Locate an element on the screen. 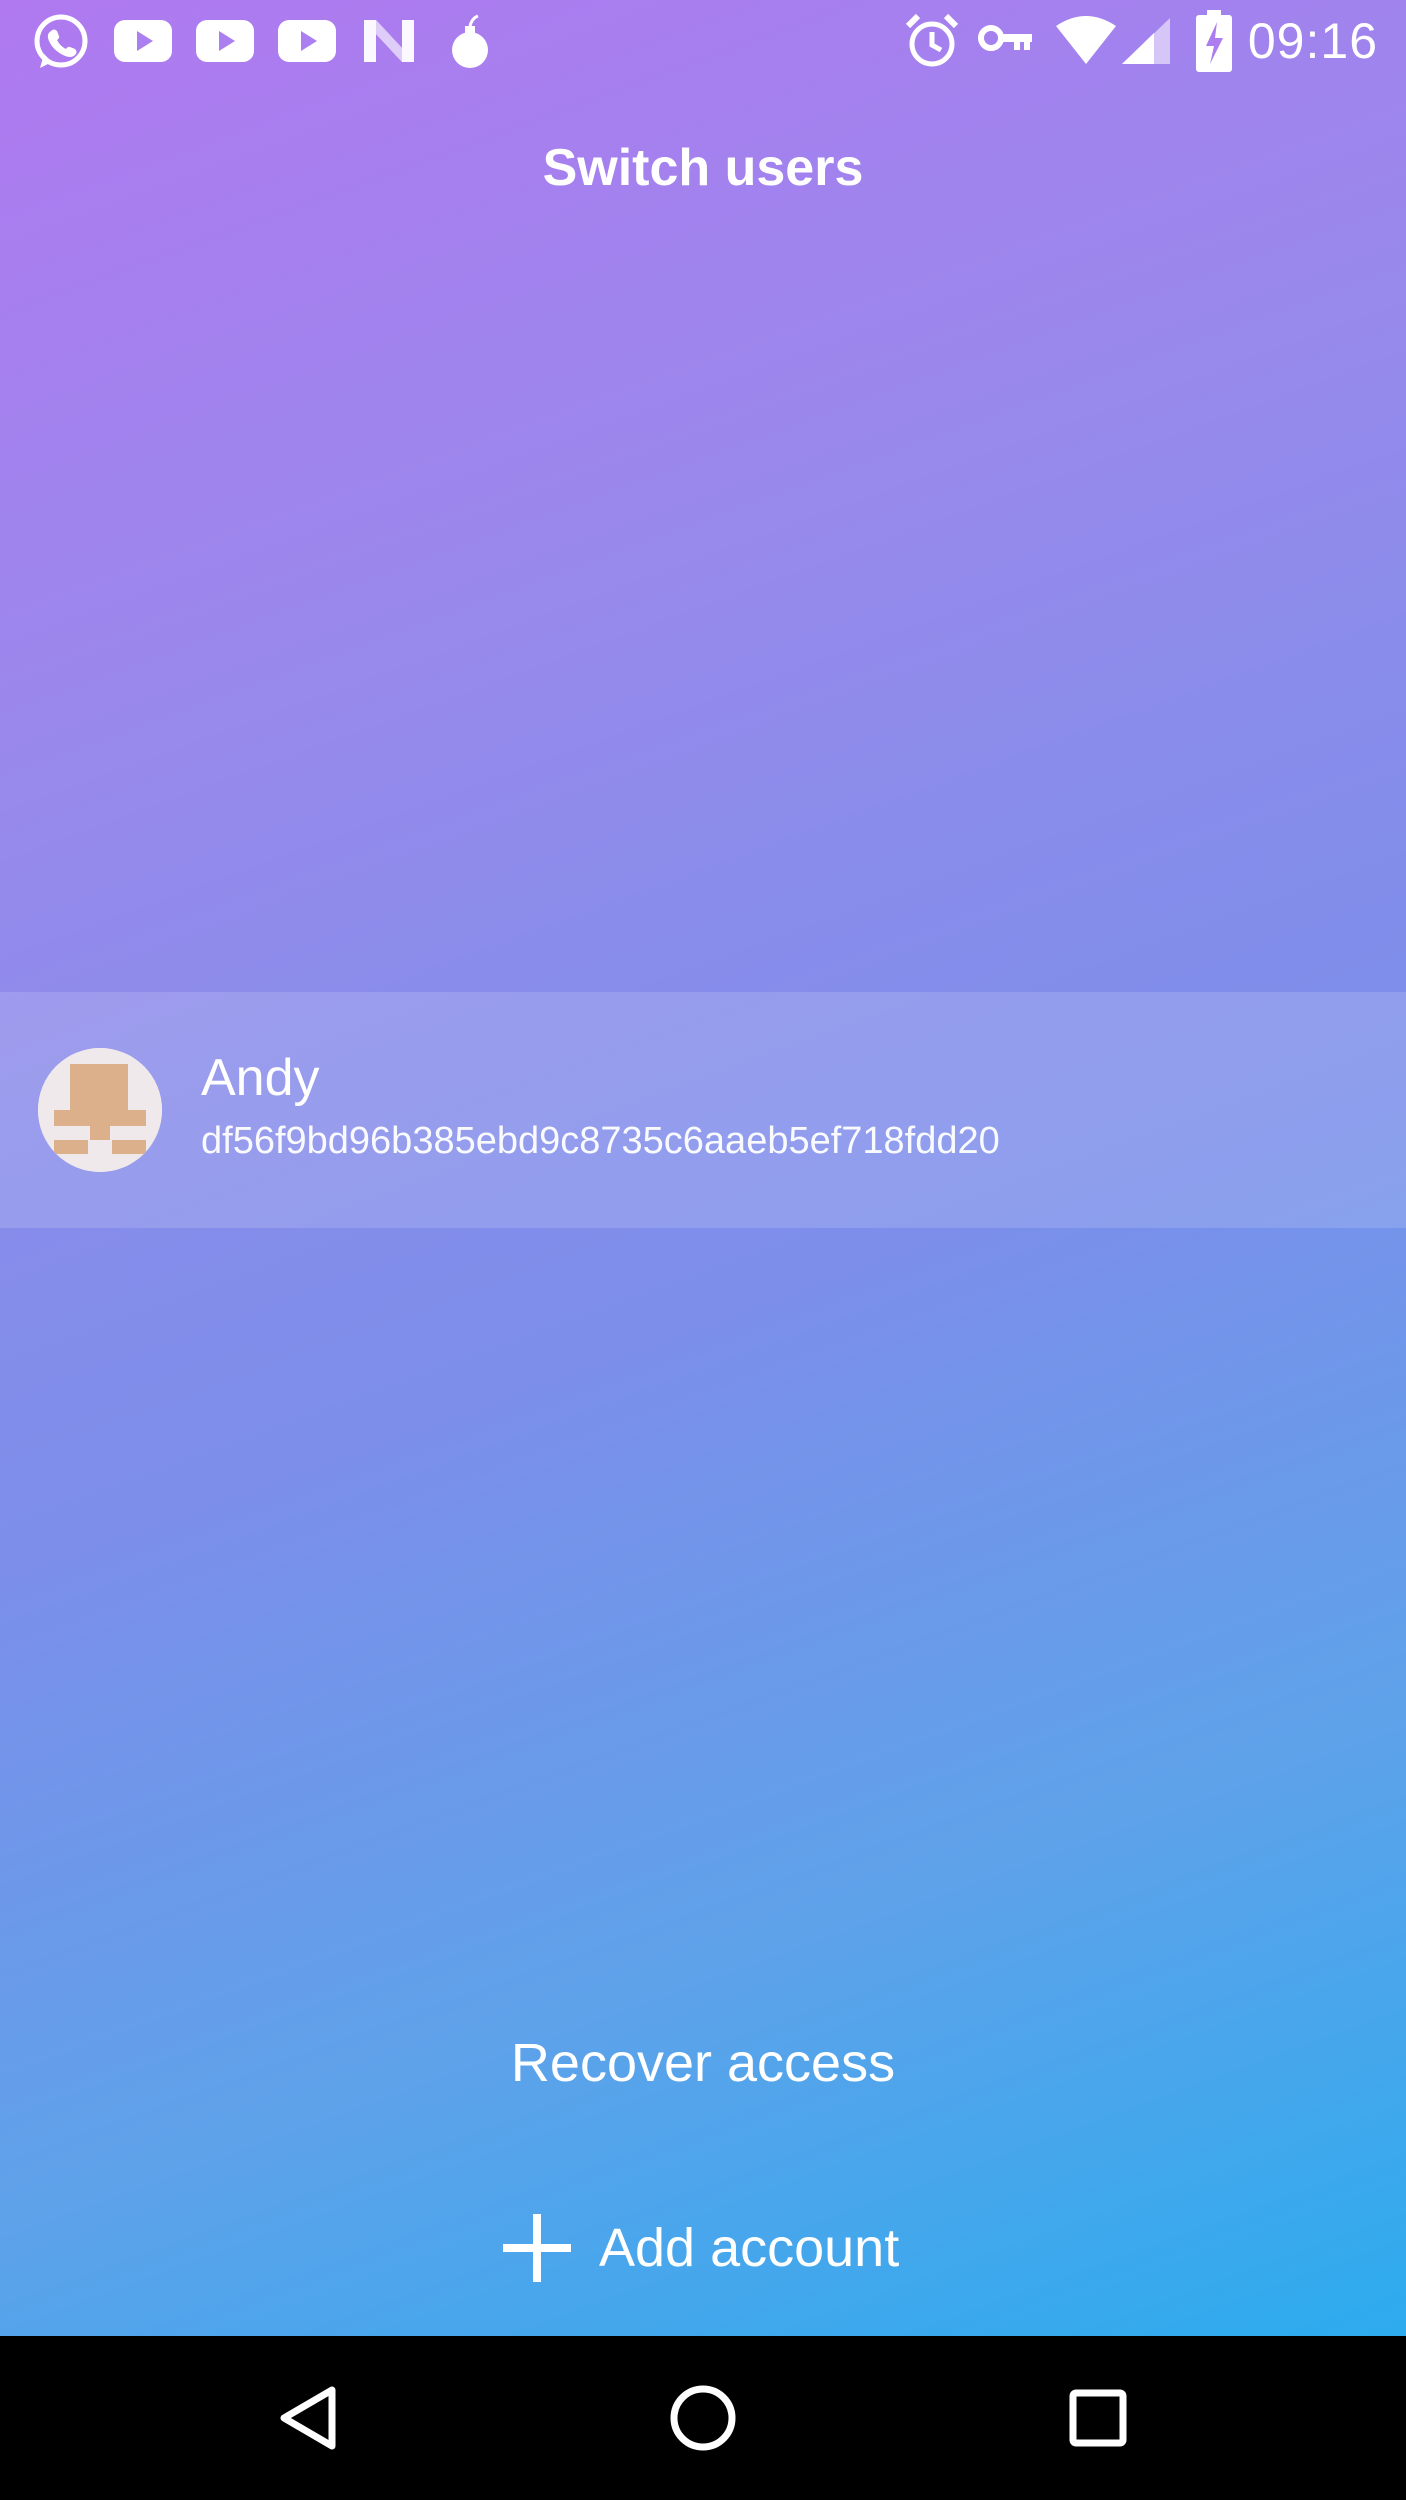 This screenshot has height=2500, width=1406. back-button is located at coordinates (310, 2418).